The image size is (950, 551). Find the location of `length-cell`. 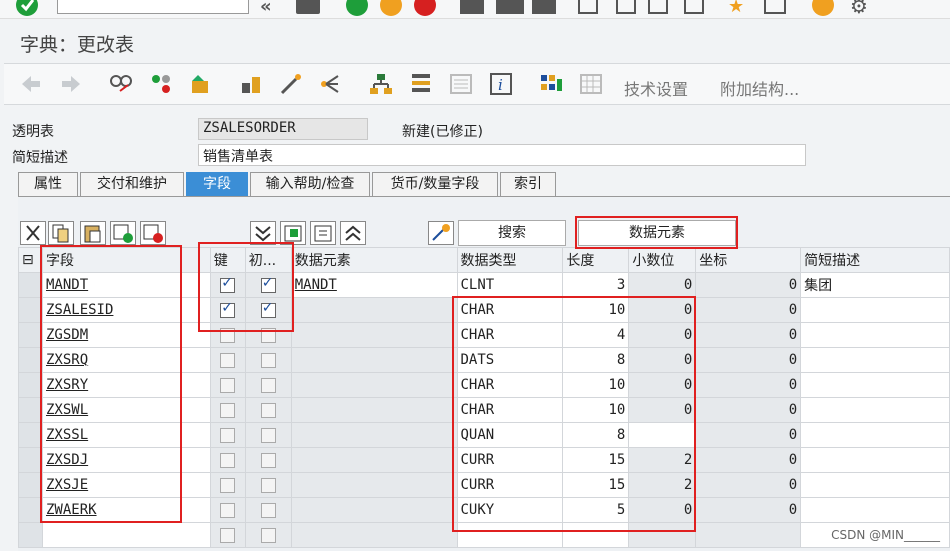

length-cell is located at coordinates (596, 535).